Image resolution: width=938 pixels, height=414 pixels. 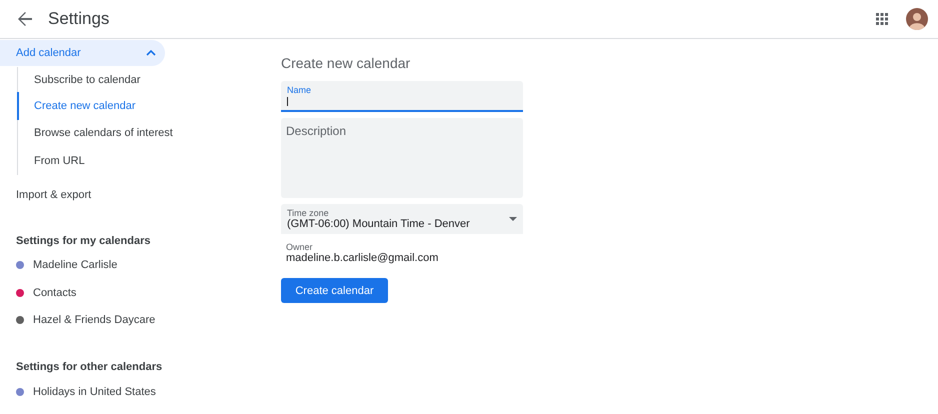 I want to click on nav-subitem: Subscribe to calendar, so click(x=141, y=79).